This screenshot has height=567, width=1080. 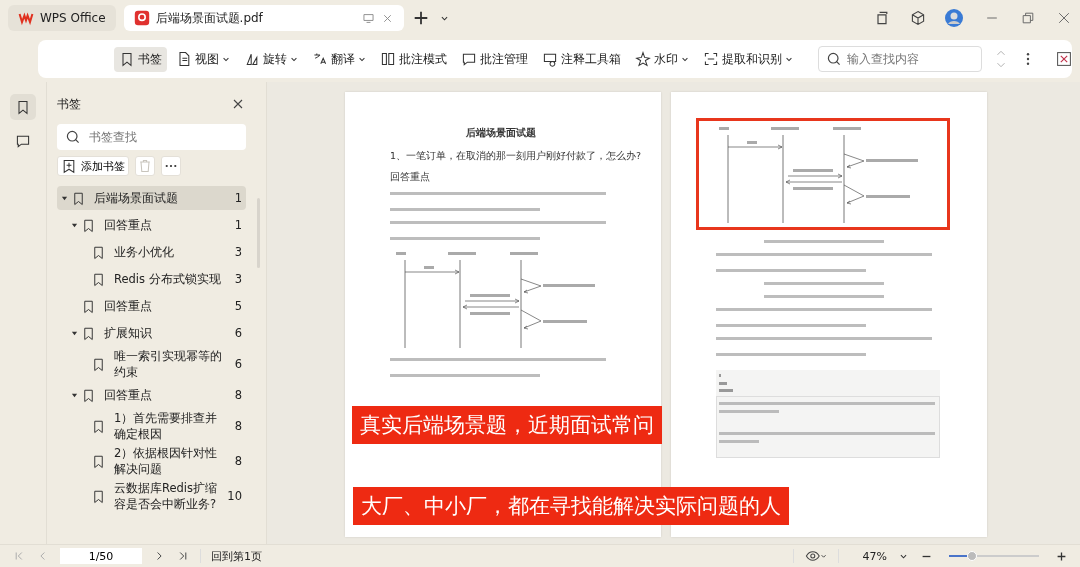 What do you see at coordinates (151, 279) in the screenshot?
I see `bookmark-item: Redis 分布式锁实现 3` at bounding box center [151, 279].